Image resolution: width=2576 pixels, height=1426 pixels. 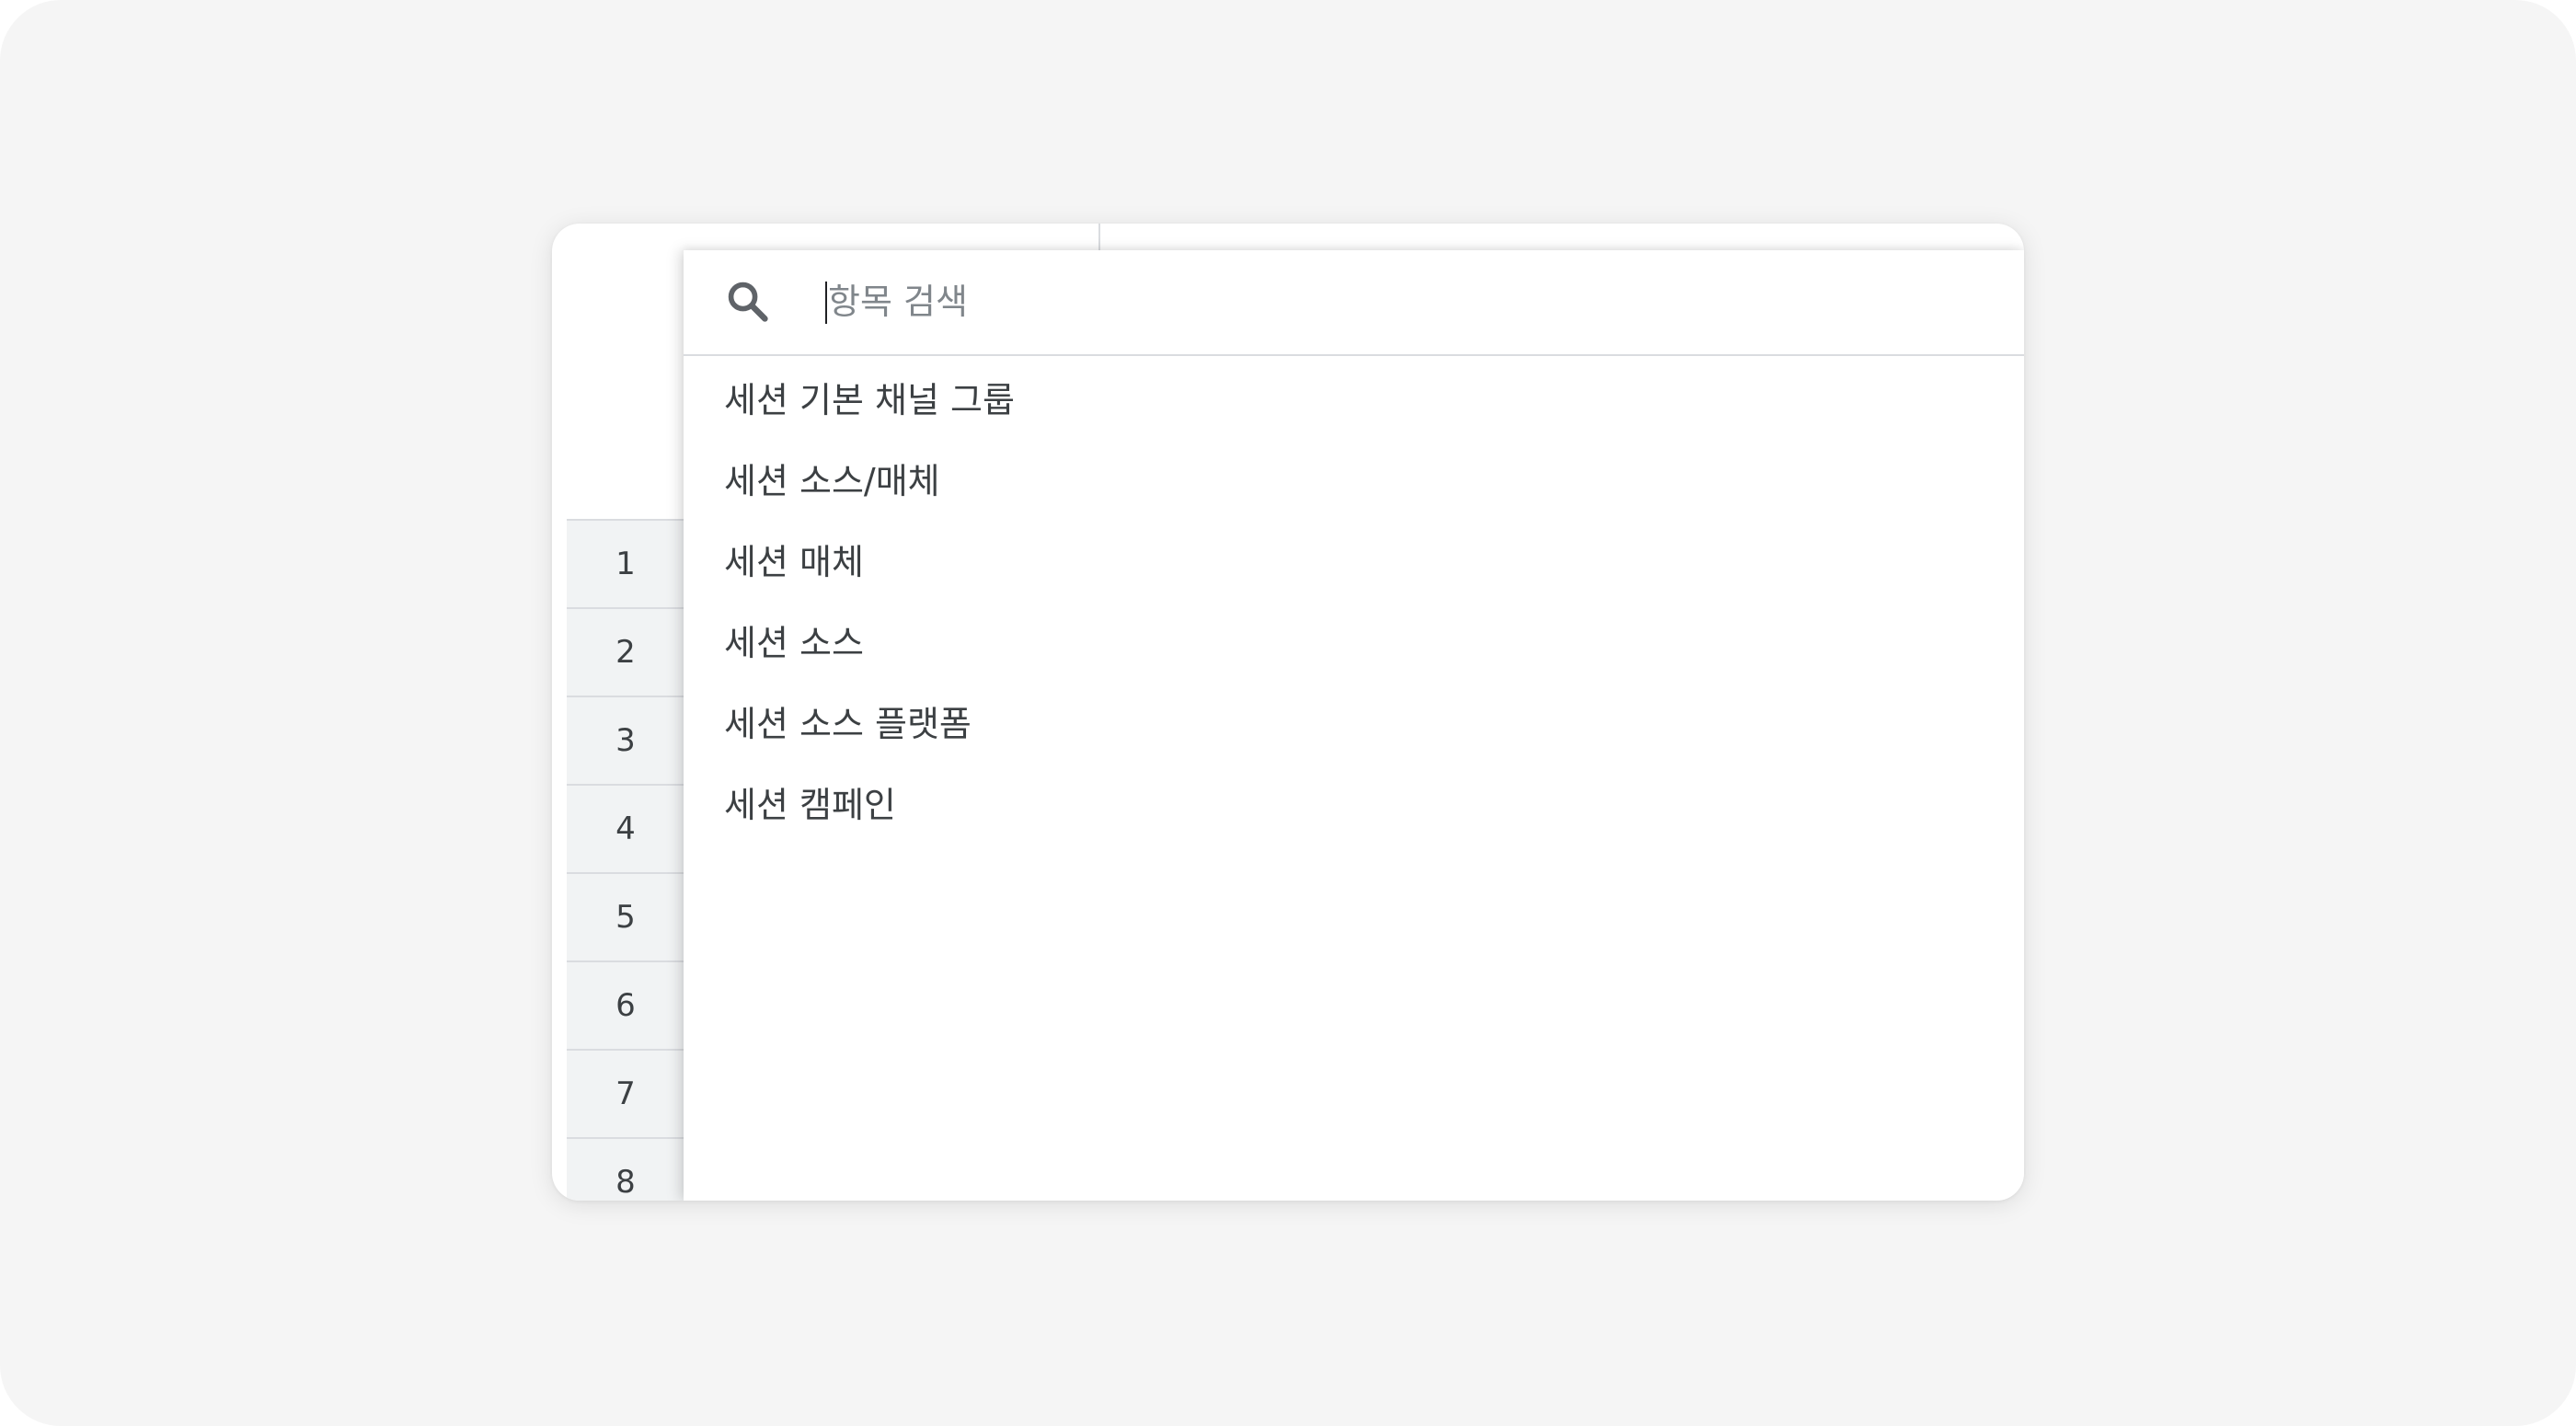 I want to click on option-session-source-platform: 세션 소스 플랫폼, so click(x=1354, y=720).